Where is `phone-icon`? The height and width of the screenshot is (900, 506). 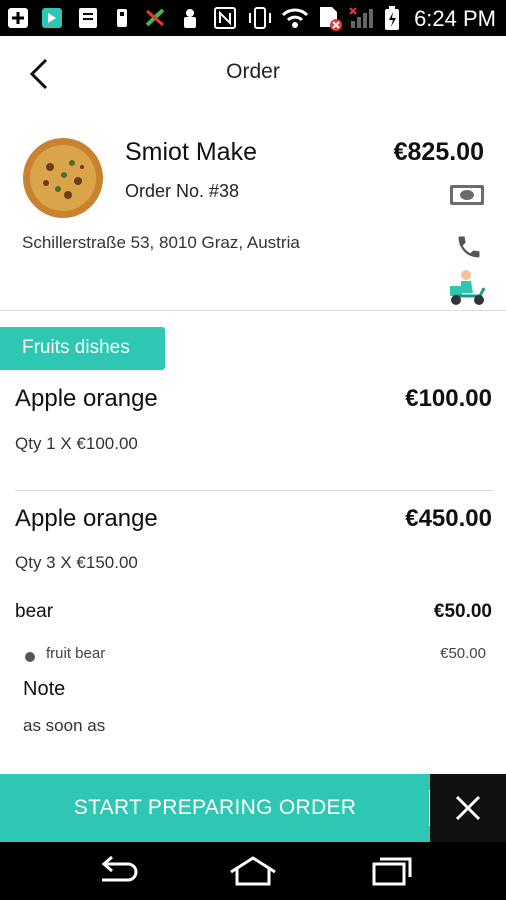 phone-icon is located at coordinates (469, 247).